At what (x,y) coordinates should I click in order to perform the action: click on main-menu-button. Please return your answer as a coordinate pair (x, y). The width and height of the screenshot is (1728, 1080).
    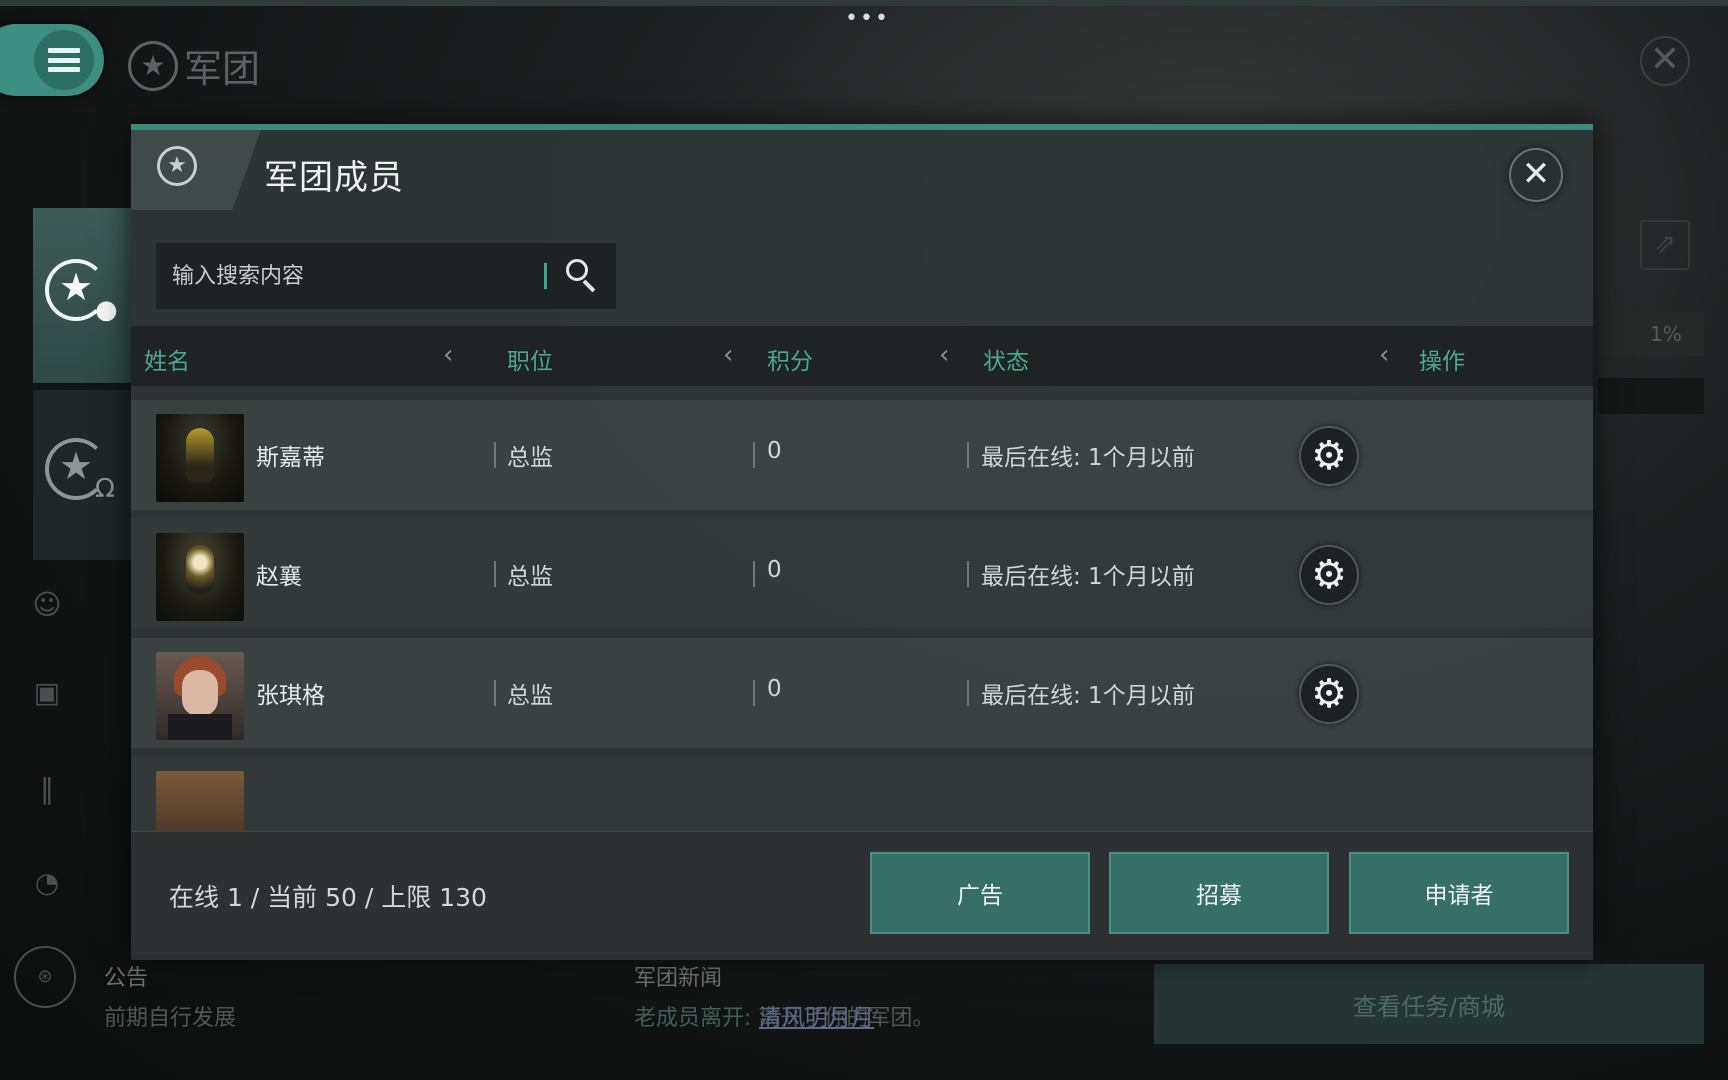
    Looking at the image, I should click on (52, 60).